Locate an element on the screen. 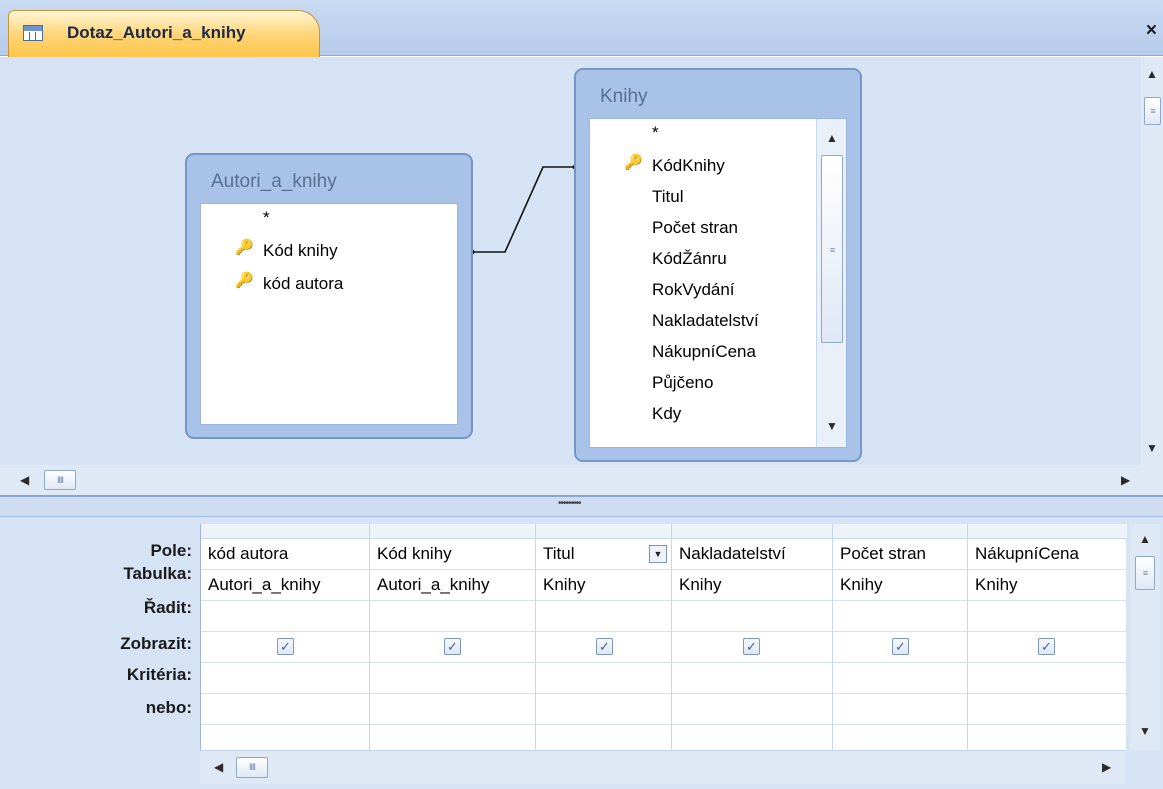 This screenshot has width=1163, height=789. row-label-table: Tabulka: is located at coordinates (157, 573).